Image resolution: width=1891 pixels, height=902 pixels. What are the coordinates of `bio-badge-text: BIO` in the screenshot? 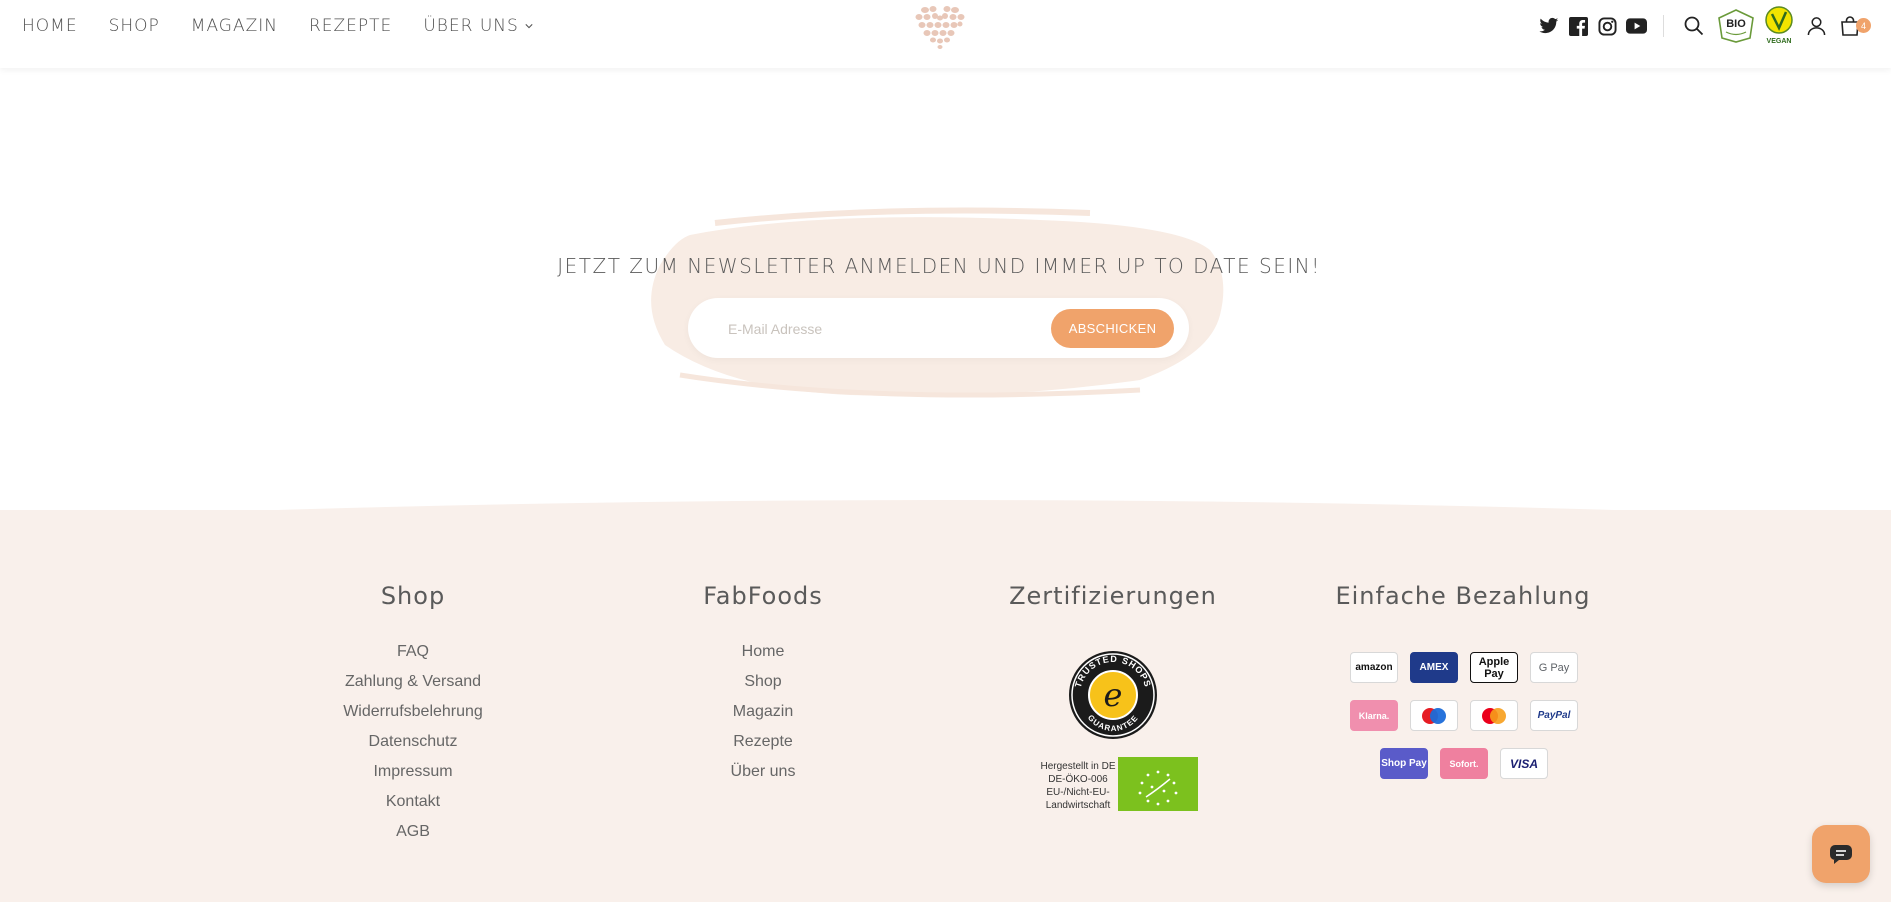 It's located at (1736, 24).